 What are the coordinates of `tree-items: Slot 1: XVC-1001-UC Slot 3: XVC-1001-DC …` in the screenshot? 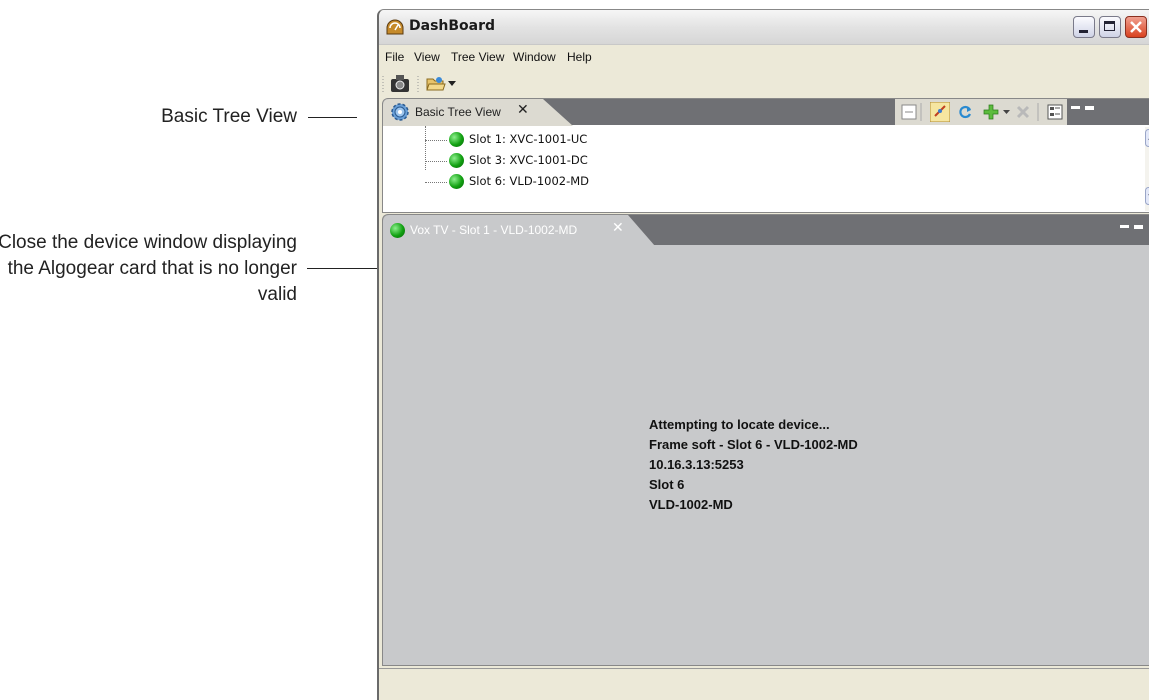 It's located at (766, 169).